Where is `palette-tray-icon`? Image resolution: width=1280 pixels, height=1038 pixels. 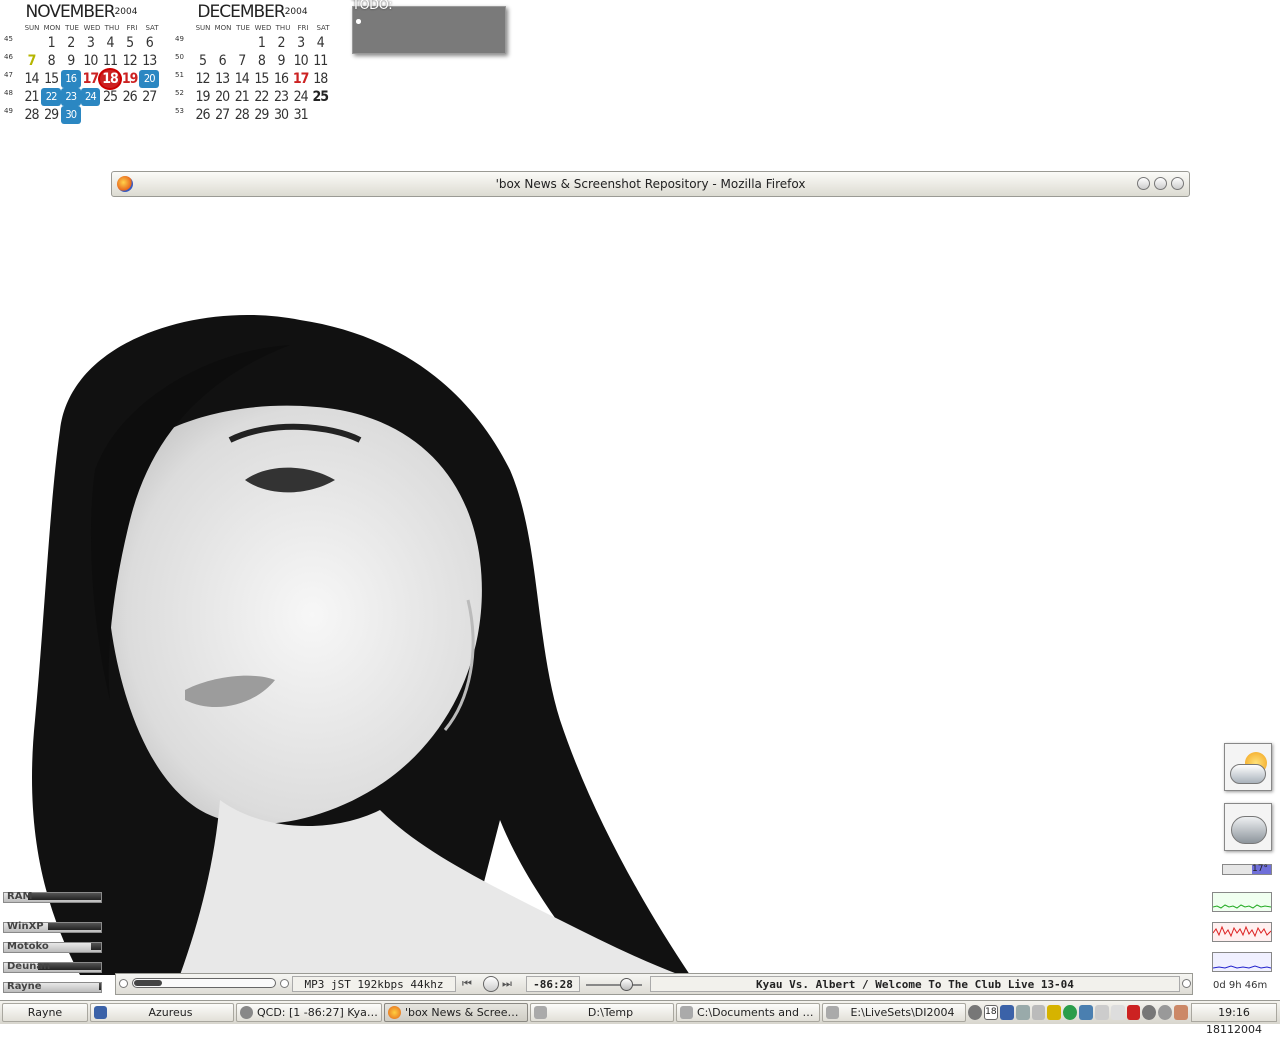 palette-tray-icon is located at coordinates (1181, 1012).